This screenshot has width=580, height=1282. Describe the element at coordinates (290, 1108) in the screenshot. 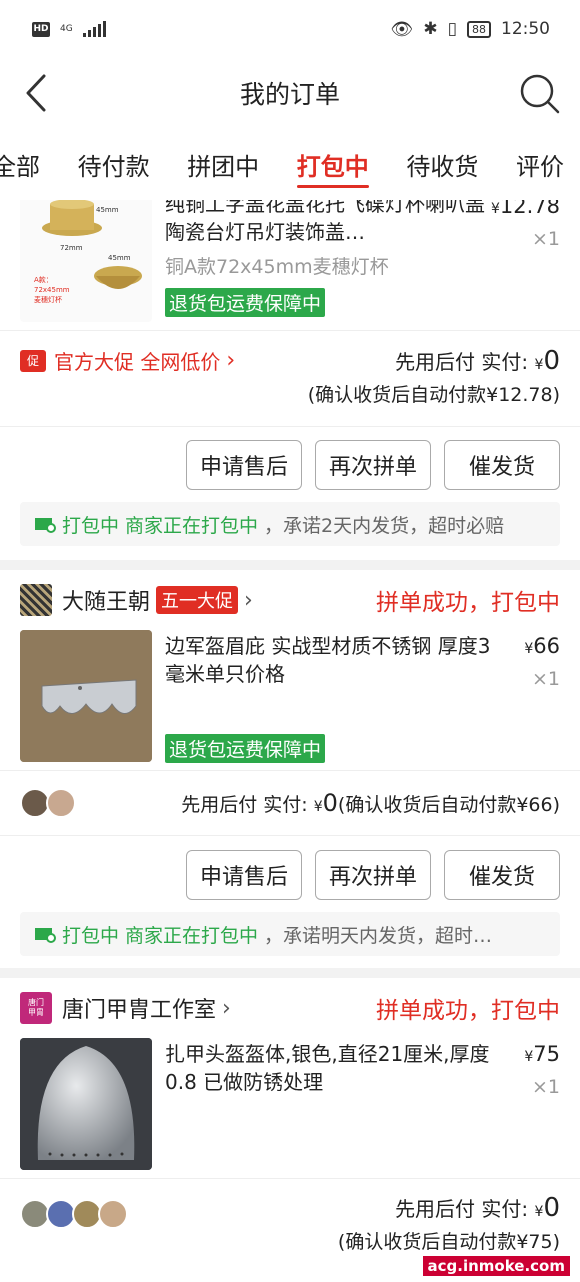

I see `product-row: 扎甲头盔盔体,银色,直径21厘米,厚度0.8 已做防锈处理 ¥75 ×1` at that location.